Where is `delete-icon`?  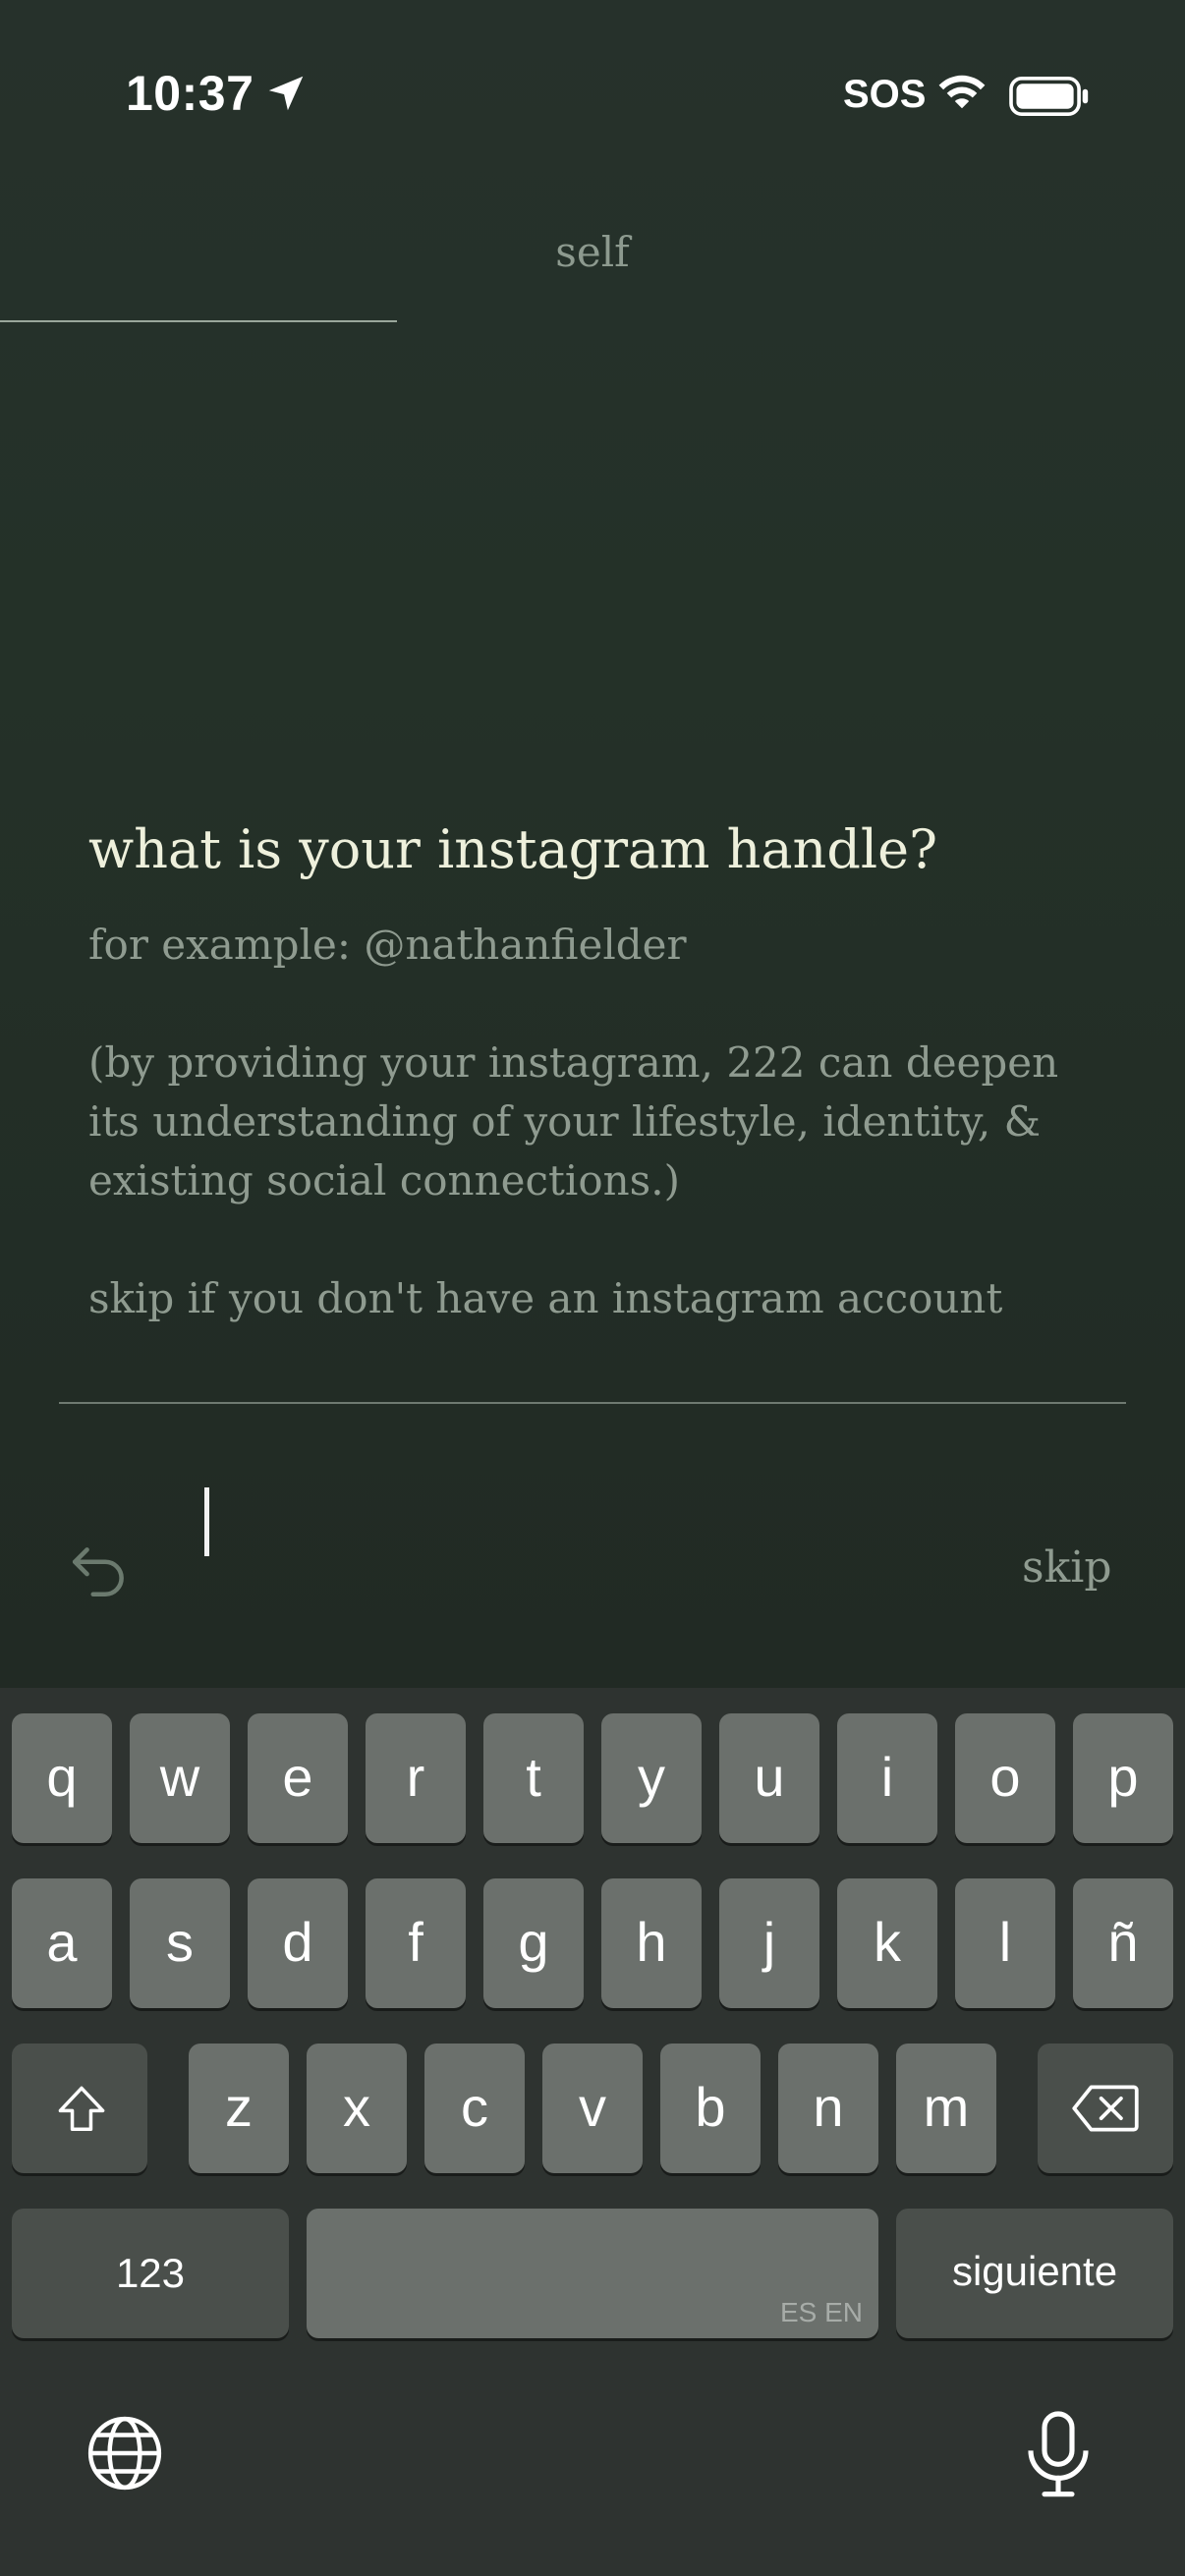 delete-icon is located at coordinates (1106, 2108).